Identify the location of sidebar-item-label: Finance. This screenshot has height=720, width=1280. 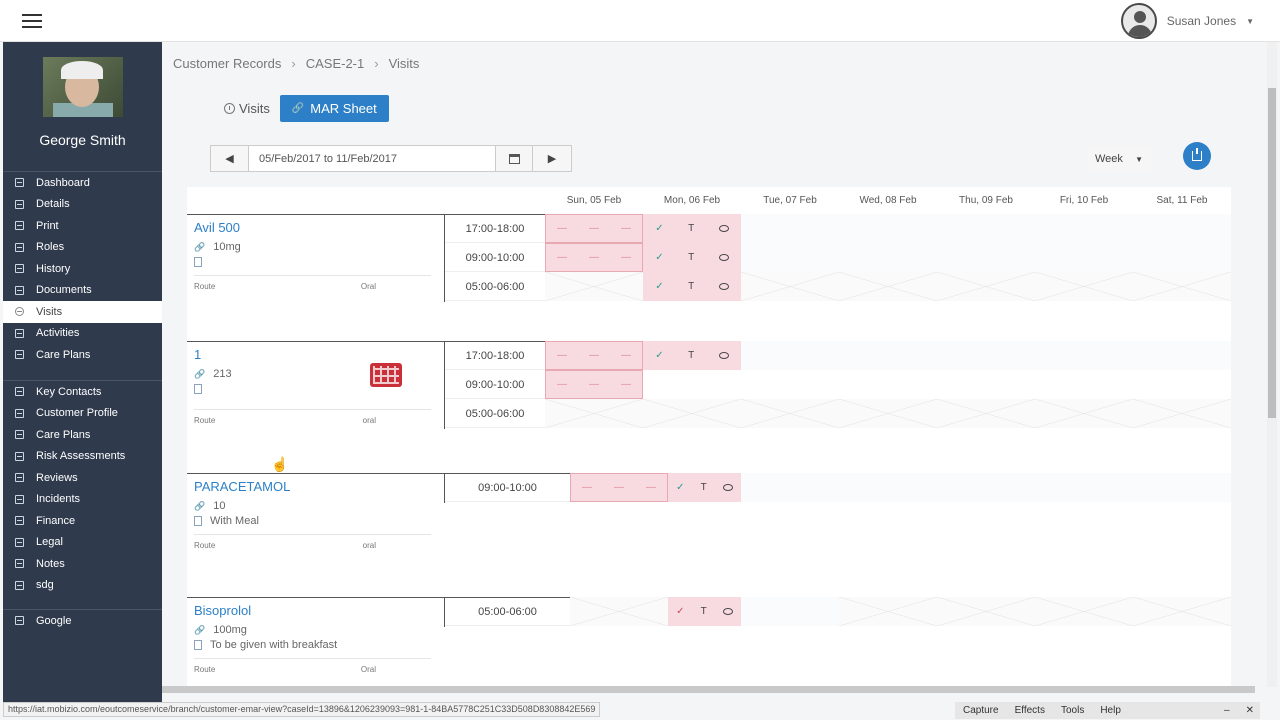
(56, 520).